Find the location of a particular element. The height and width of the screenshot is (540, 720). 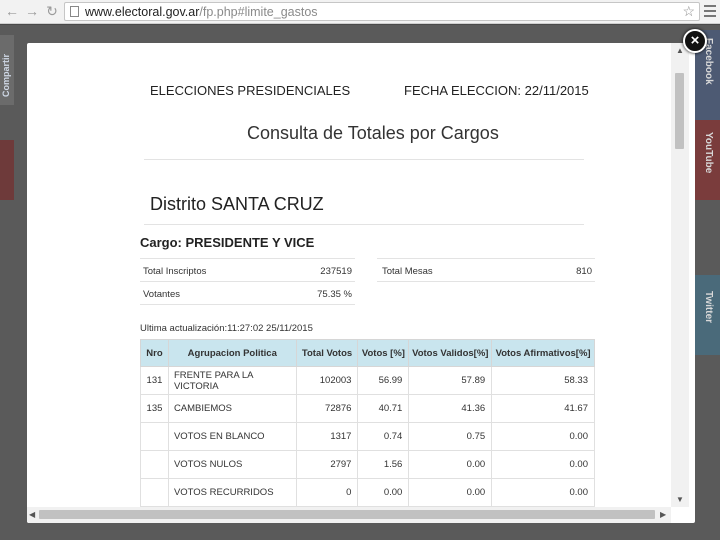

cell-votos-pct: 56.99 is located at coordinates (383, 380).